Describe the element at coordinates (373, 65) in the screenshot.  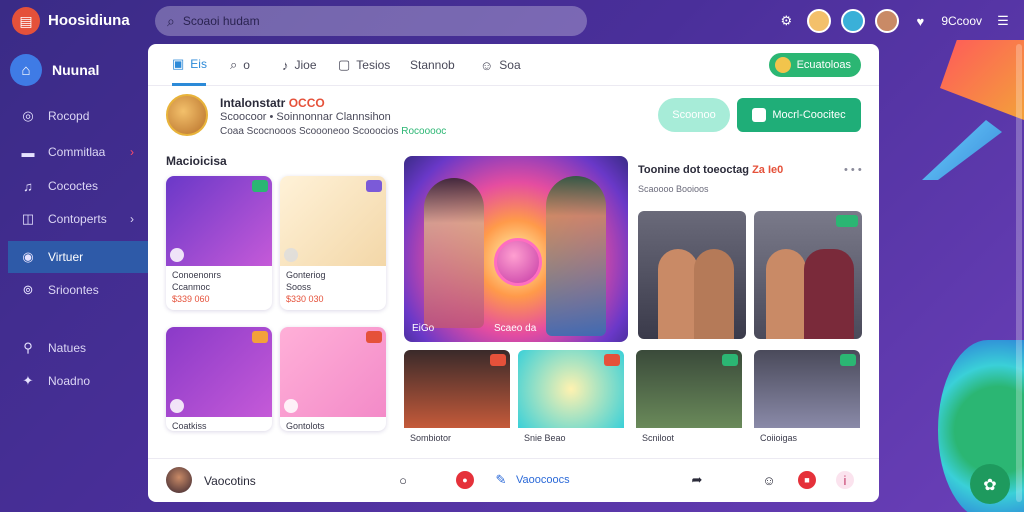
I see `tab-label: Tesios` at that location.